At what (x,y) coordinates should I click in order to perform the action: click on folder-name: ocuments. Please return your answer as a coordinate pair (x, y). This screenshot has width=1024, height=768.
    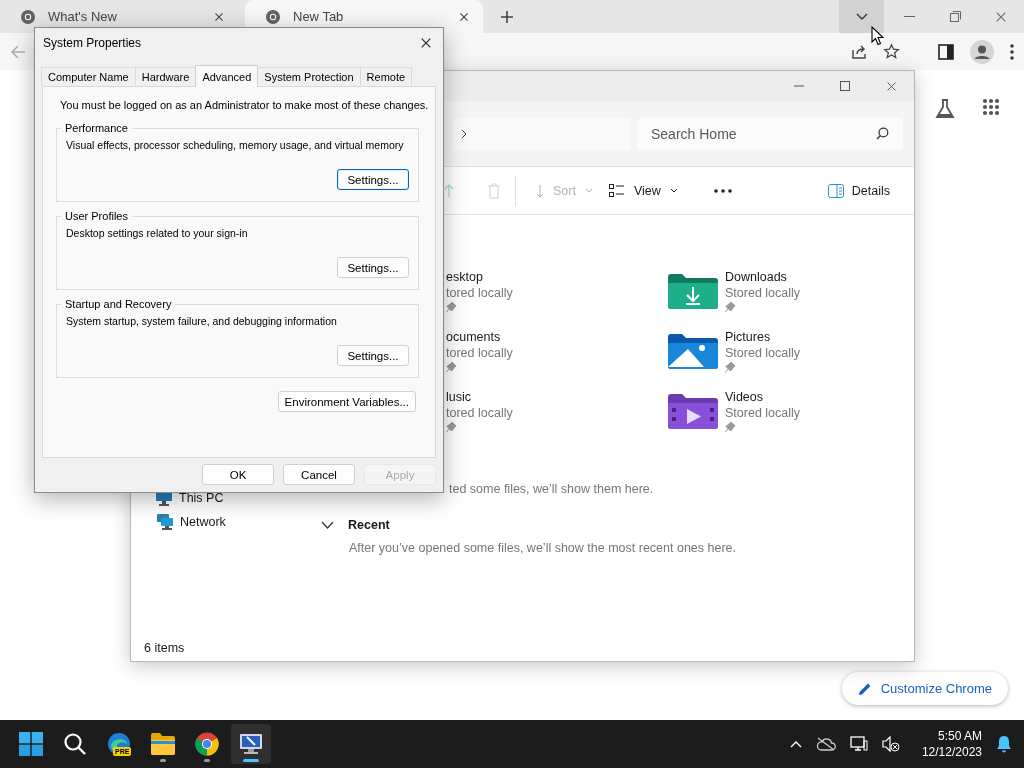
    Looking at the image, I should click on (479, 337).